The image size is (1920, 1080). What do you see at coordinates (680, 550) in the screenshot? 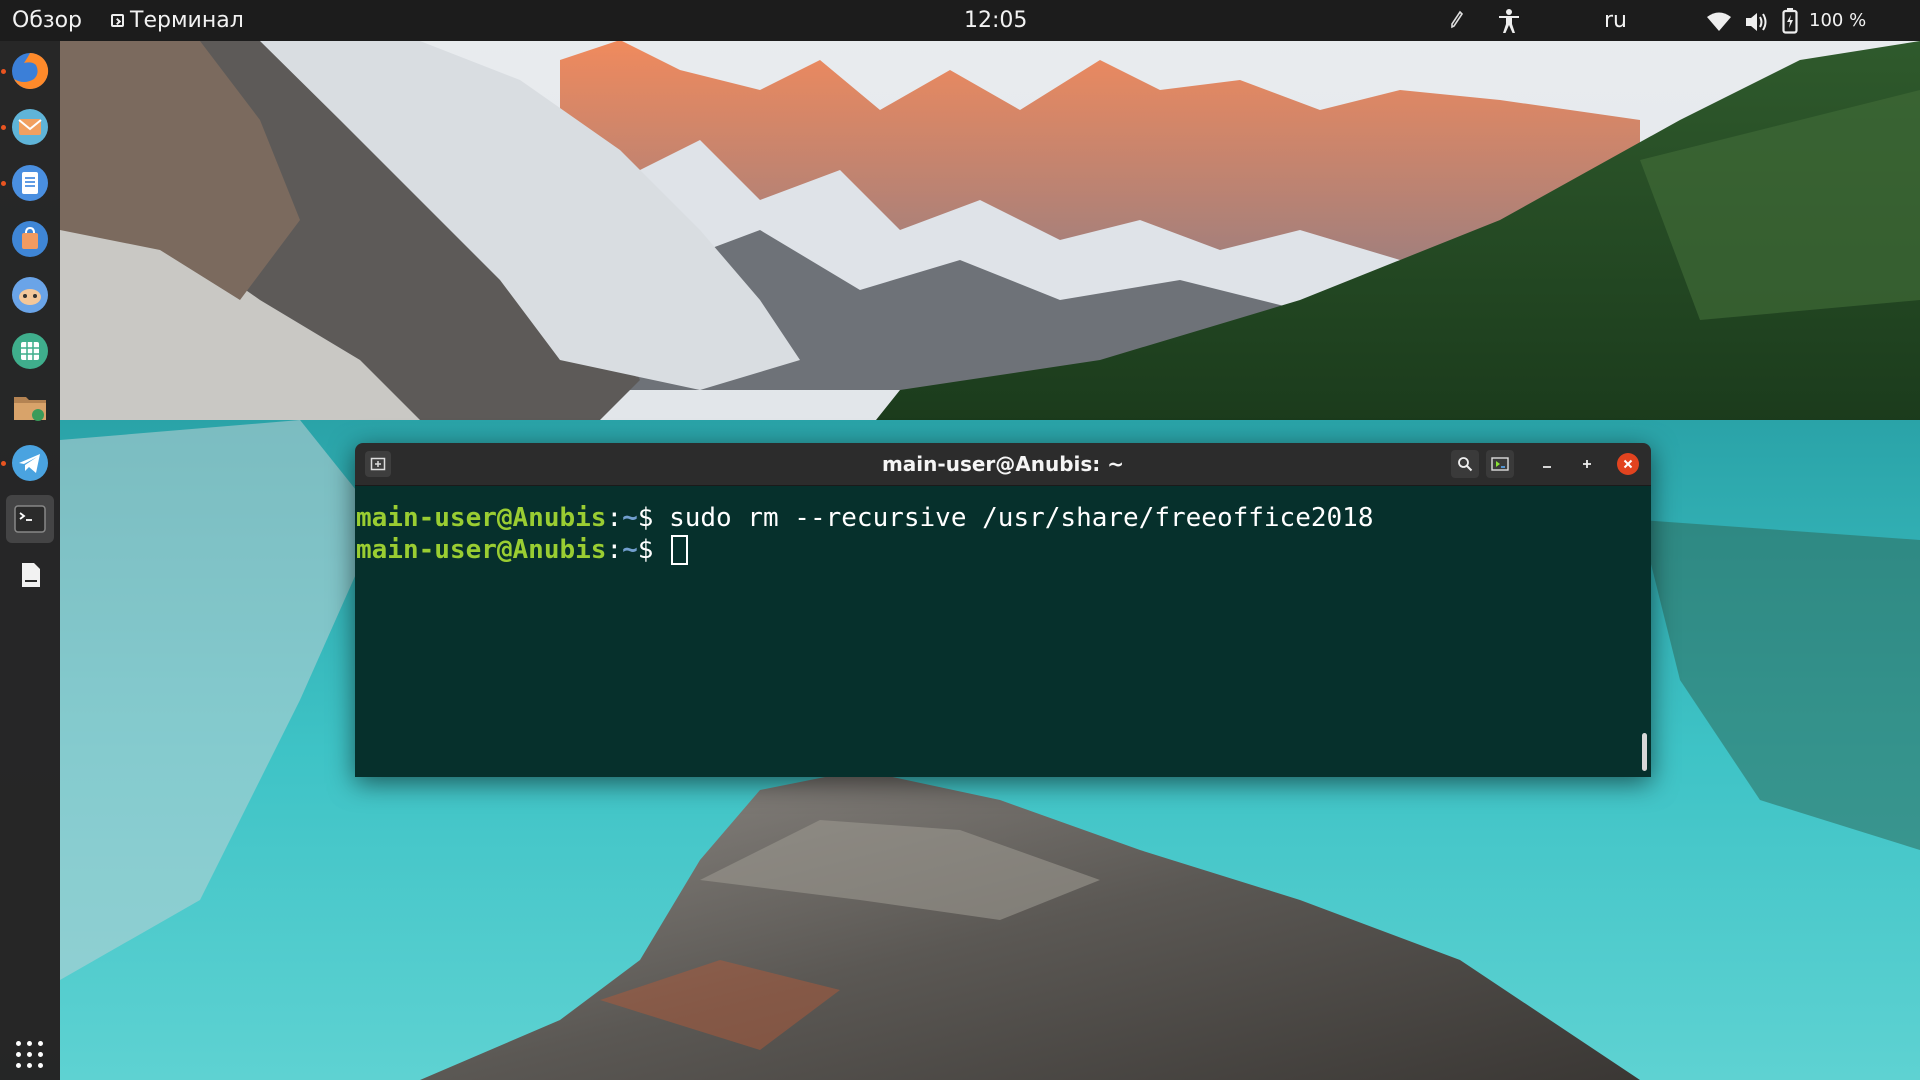
I see `text-cursor` at bounding box center [680, 550].